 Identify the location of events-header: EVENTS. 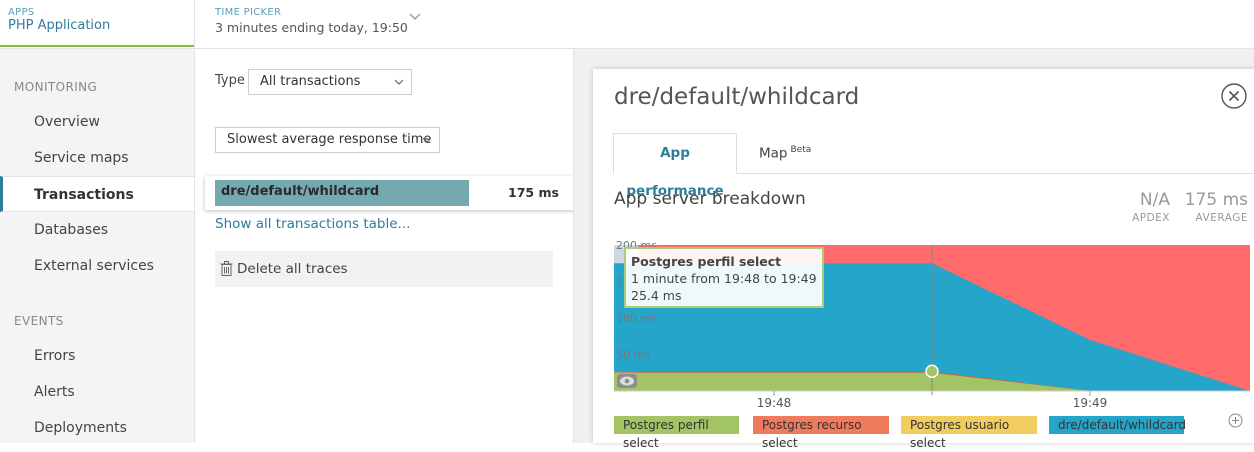
(39, 321).